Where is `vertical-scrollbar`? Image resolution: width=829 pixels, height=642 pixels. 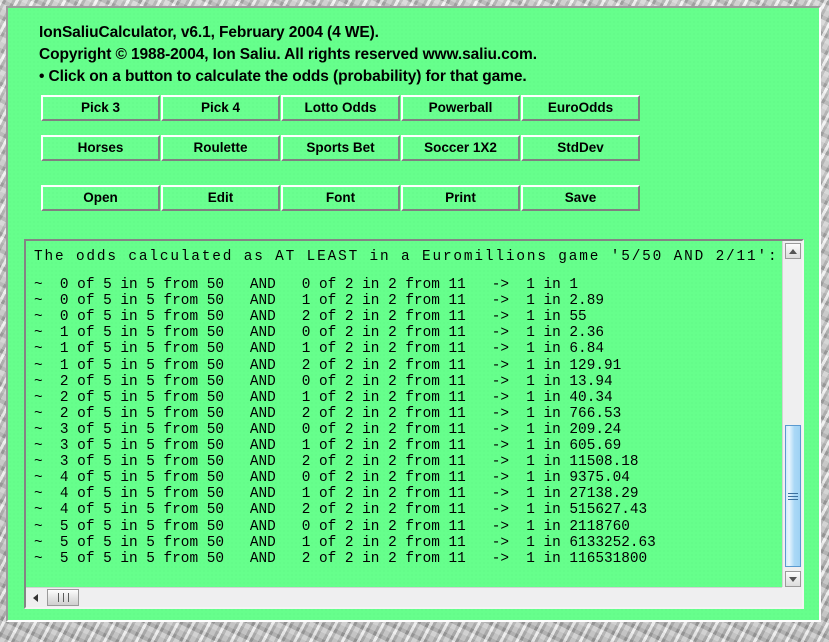
vertical-scrollbar is located at coordinates (792, 415).